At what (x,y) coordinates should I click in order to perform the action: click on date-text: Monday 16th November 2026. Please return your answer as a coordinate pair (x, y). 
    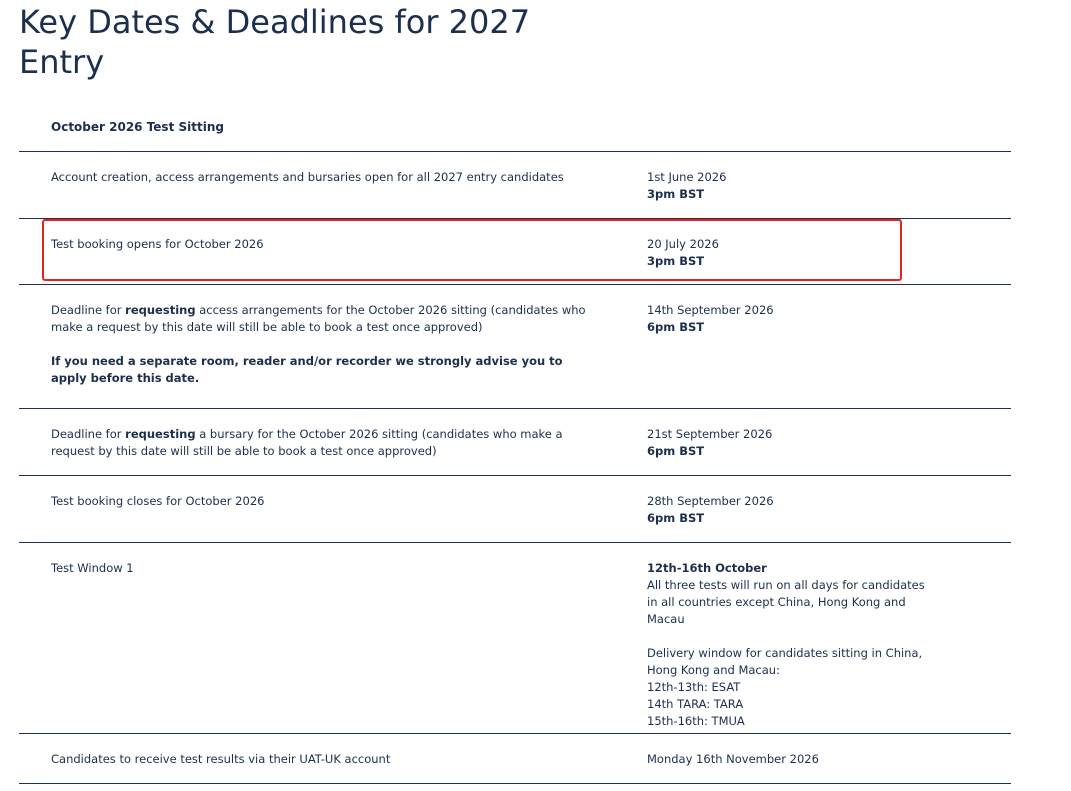
    Looking at the image, I should click on (733, 759).